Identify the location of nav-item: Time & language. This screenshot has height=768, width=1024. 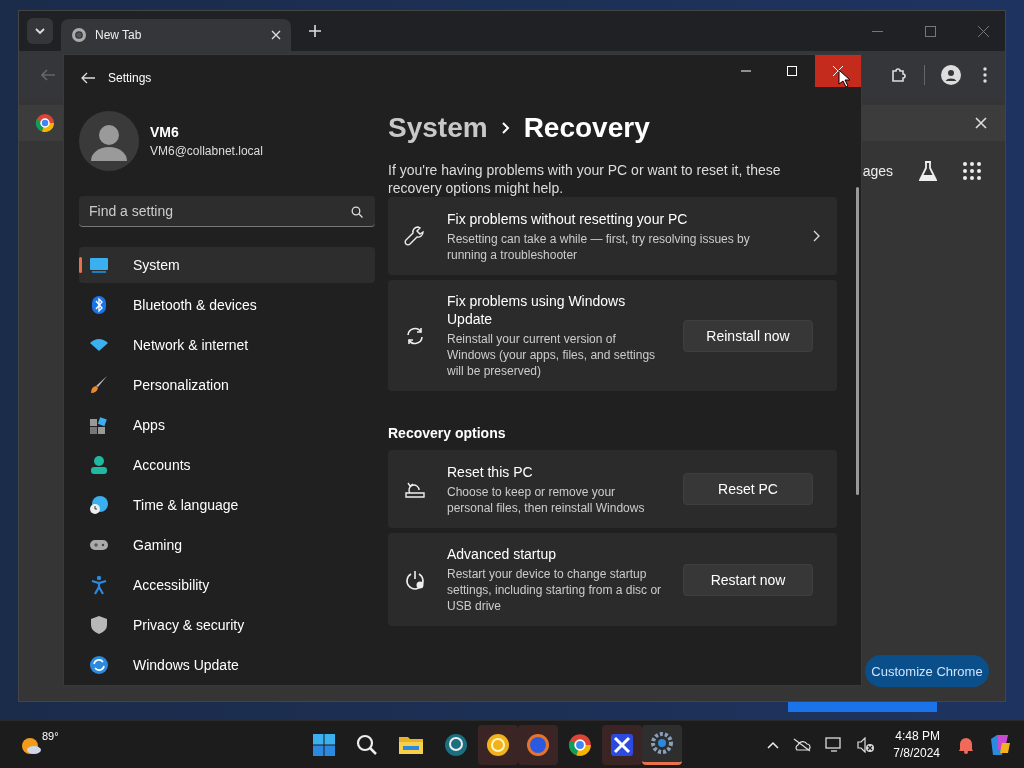
(227, 505).